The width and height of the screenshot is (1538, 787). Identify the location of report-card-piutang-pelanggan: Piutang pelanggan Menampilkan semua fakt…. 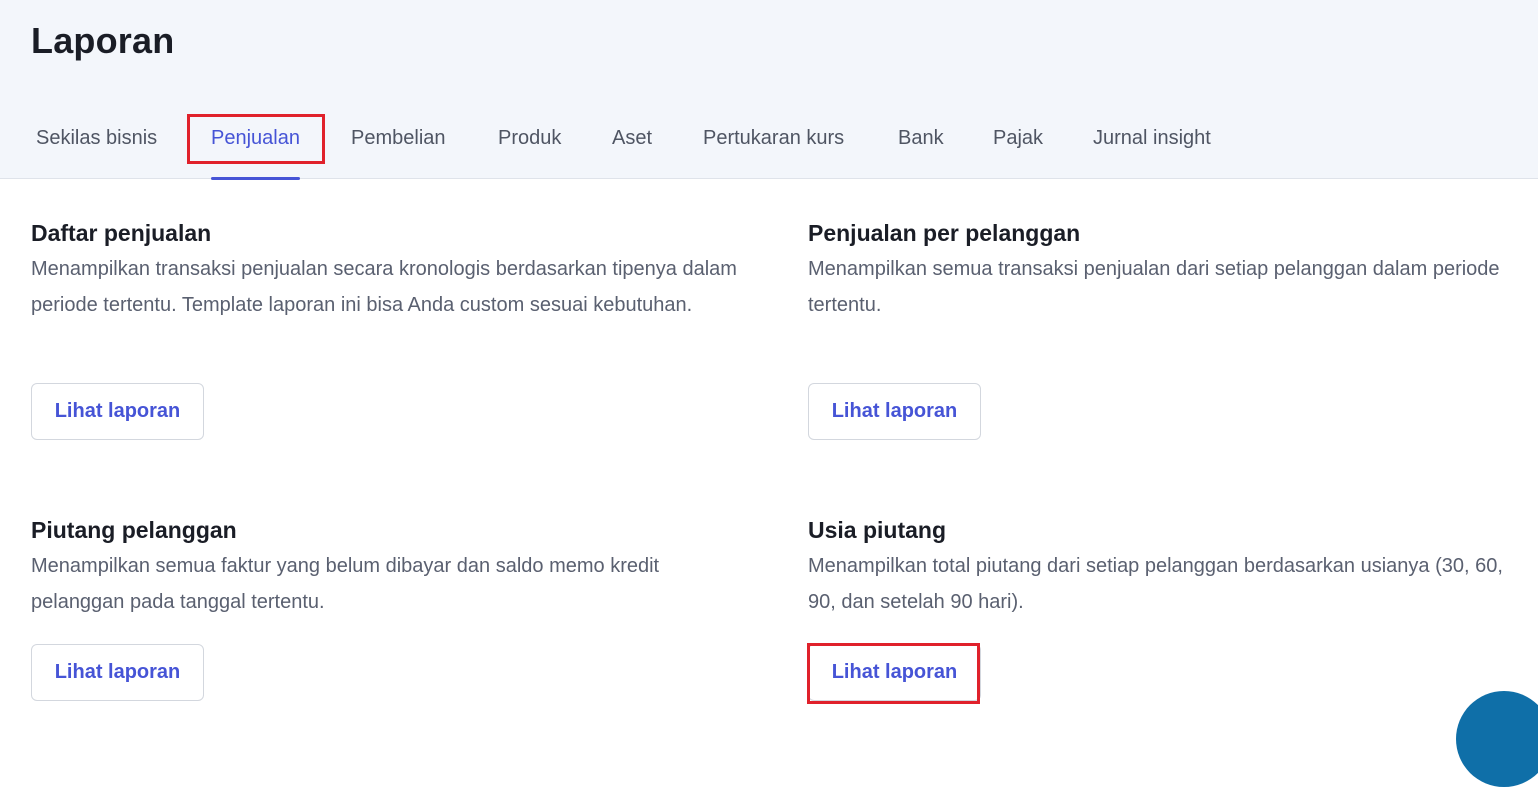
(391, 567).